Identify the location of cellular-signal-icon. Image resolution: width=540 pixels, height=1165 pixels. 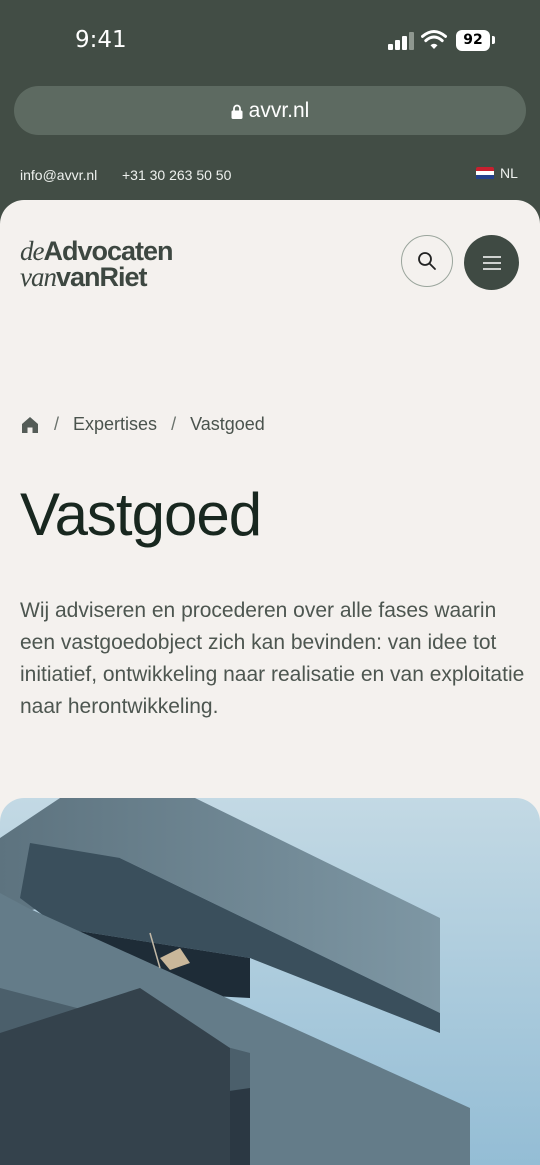
(401, 41).